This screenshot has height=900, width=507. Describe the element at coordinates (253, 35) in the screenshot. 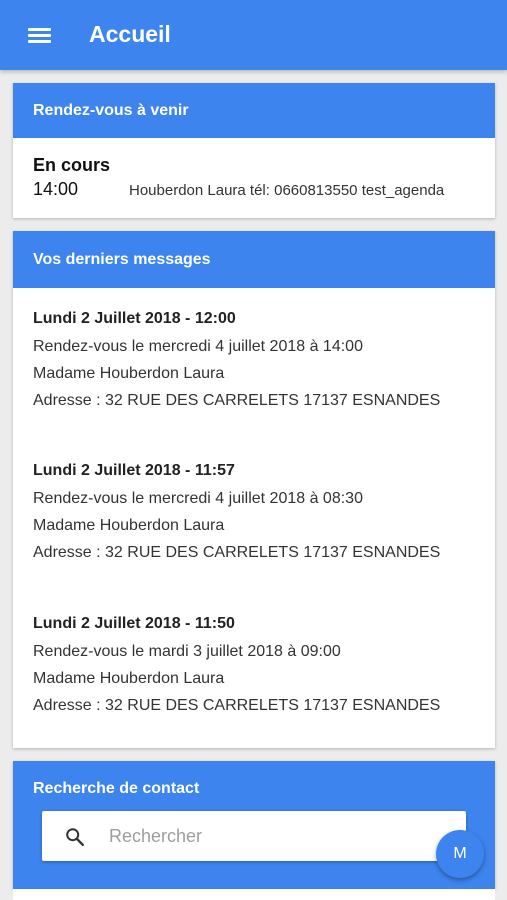

I see `app-bar: Accueil` at that location.